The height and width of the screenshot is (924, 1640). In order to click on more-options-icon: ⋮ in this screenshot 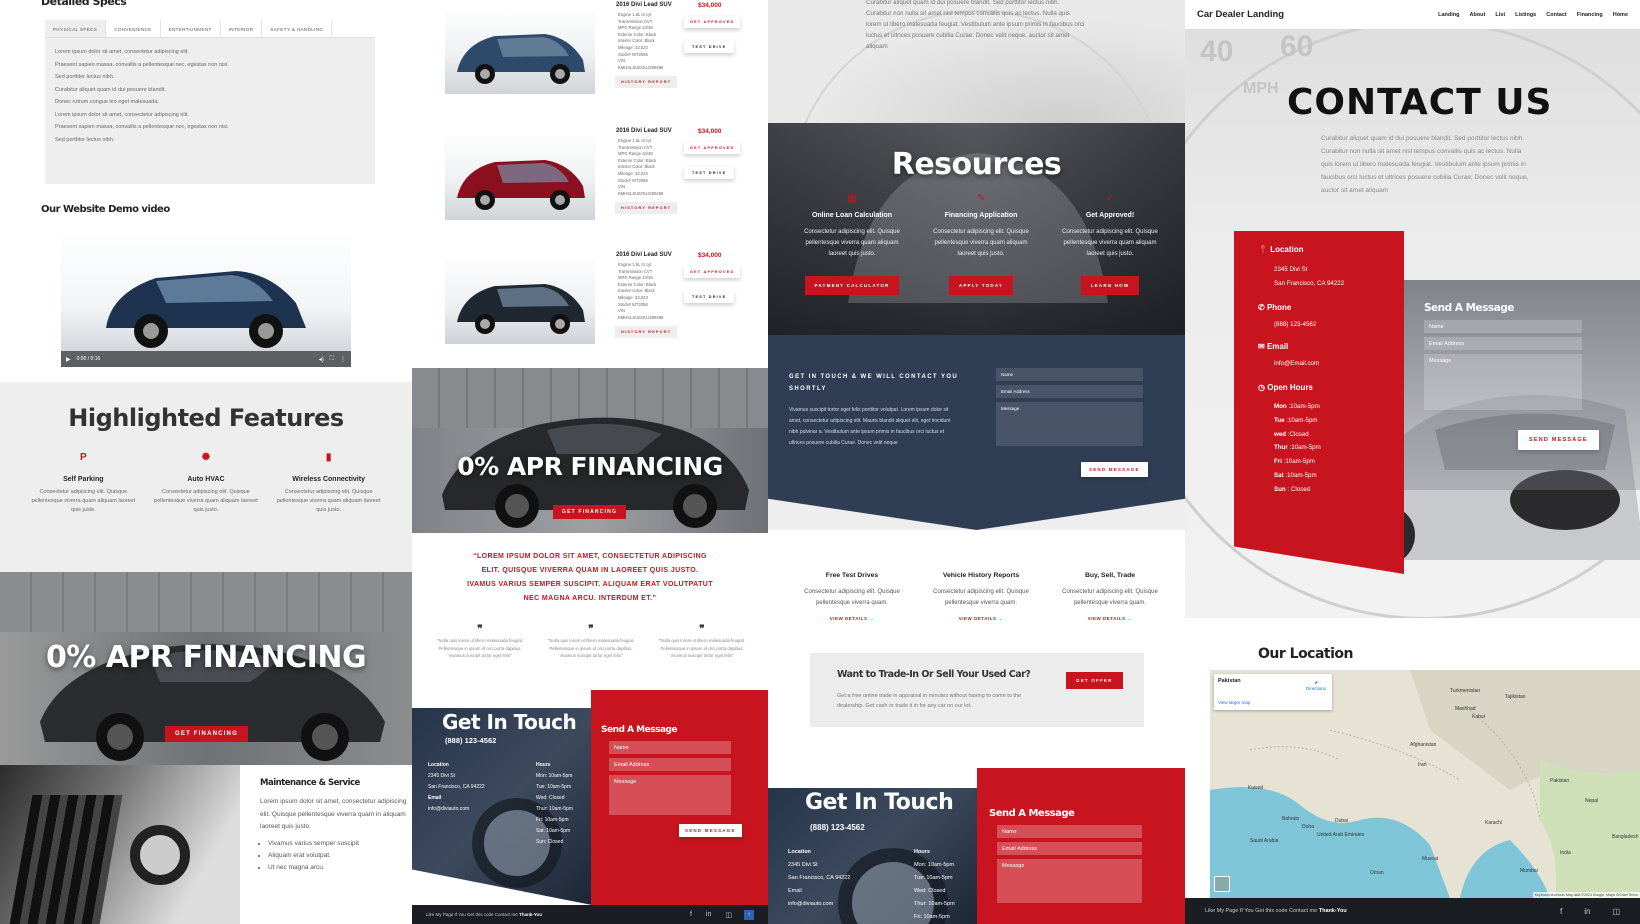, I will do `click(343, 359)`.